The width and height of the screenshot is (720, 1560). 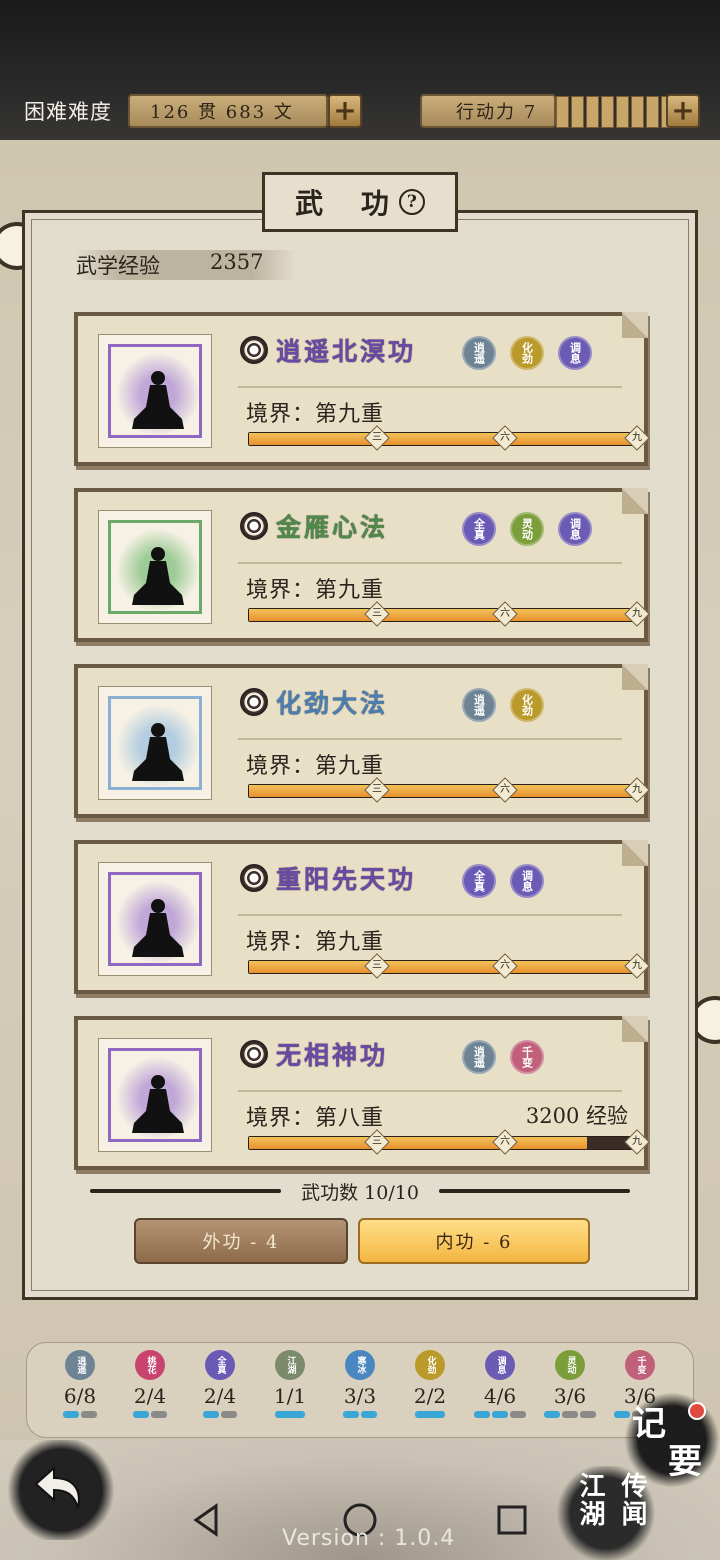 I want to click on action-power-gauge, so click(x=615, y=112).